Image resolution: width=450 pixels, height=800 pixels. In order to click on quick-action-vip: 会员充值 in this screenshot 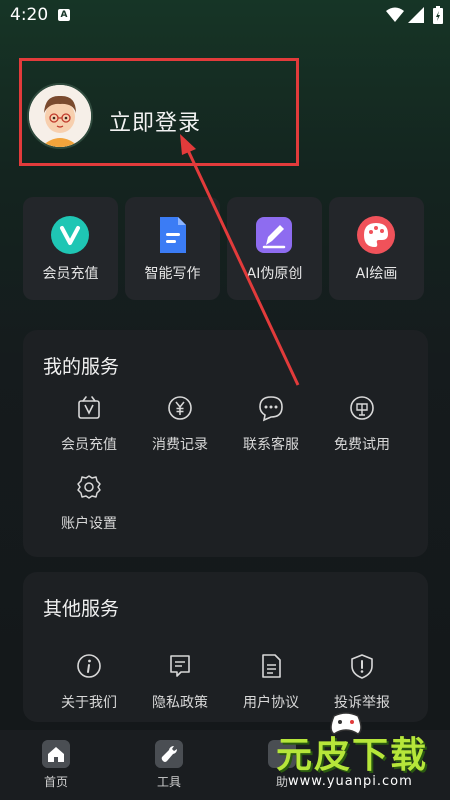, I will do `click(70, 248)`.